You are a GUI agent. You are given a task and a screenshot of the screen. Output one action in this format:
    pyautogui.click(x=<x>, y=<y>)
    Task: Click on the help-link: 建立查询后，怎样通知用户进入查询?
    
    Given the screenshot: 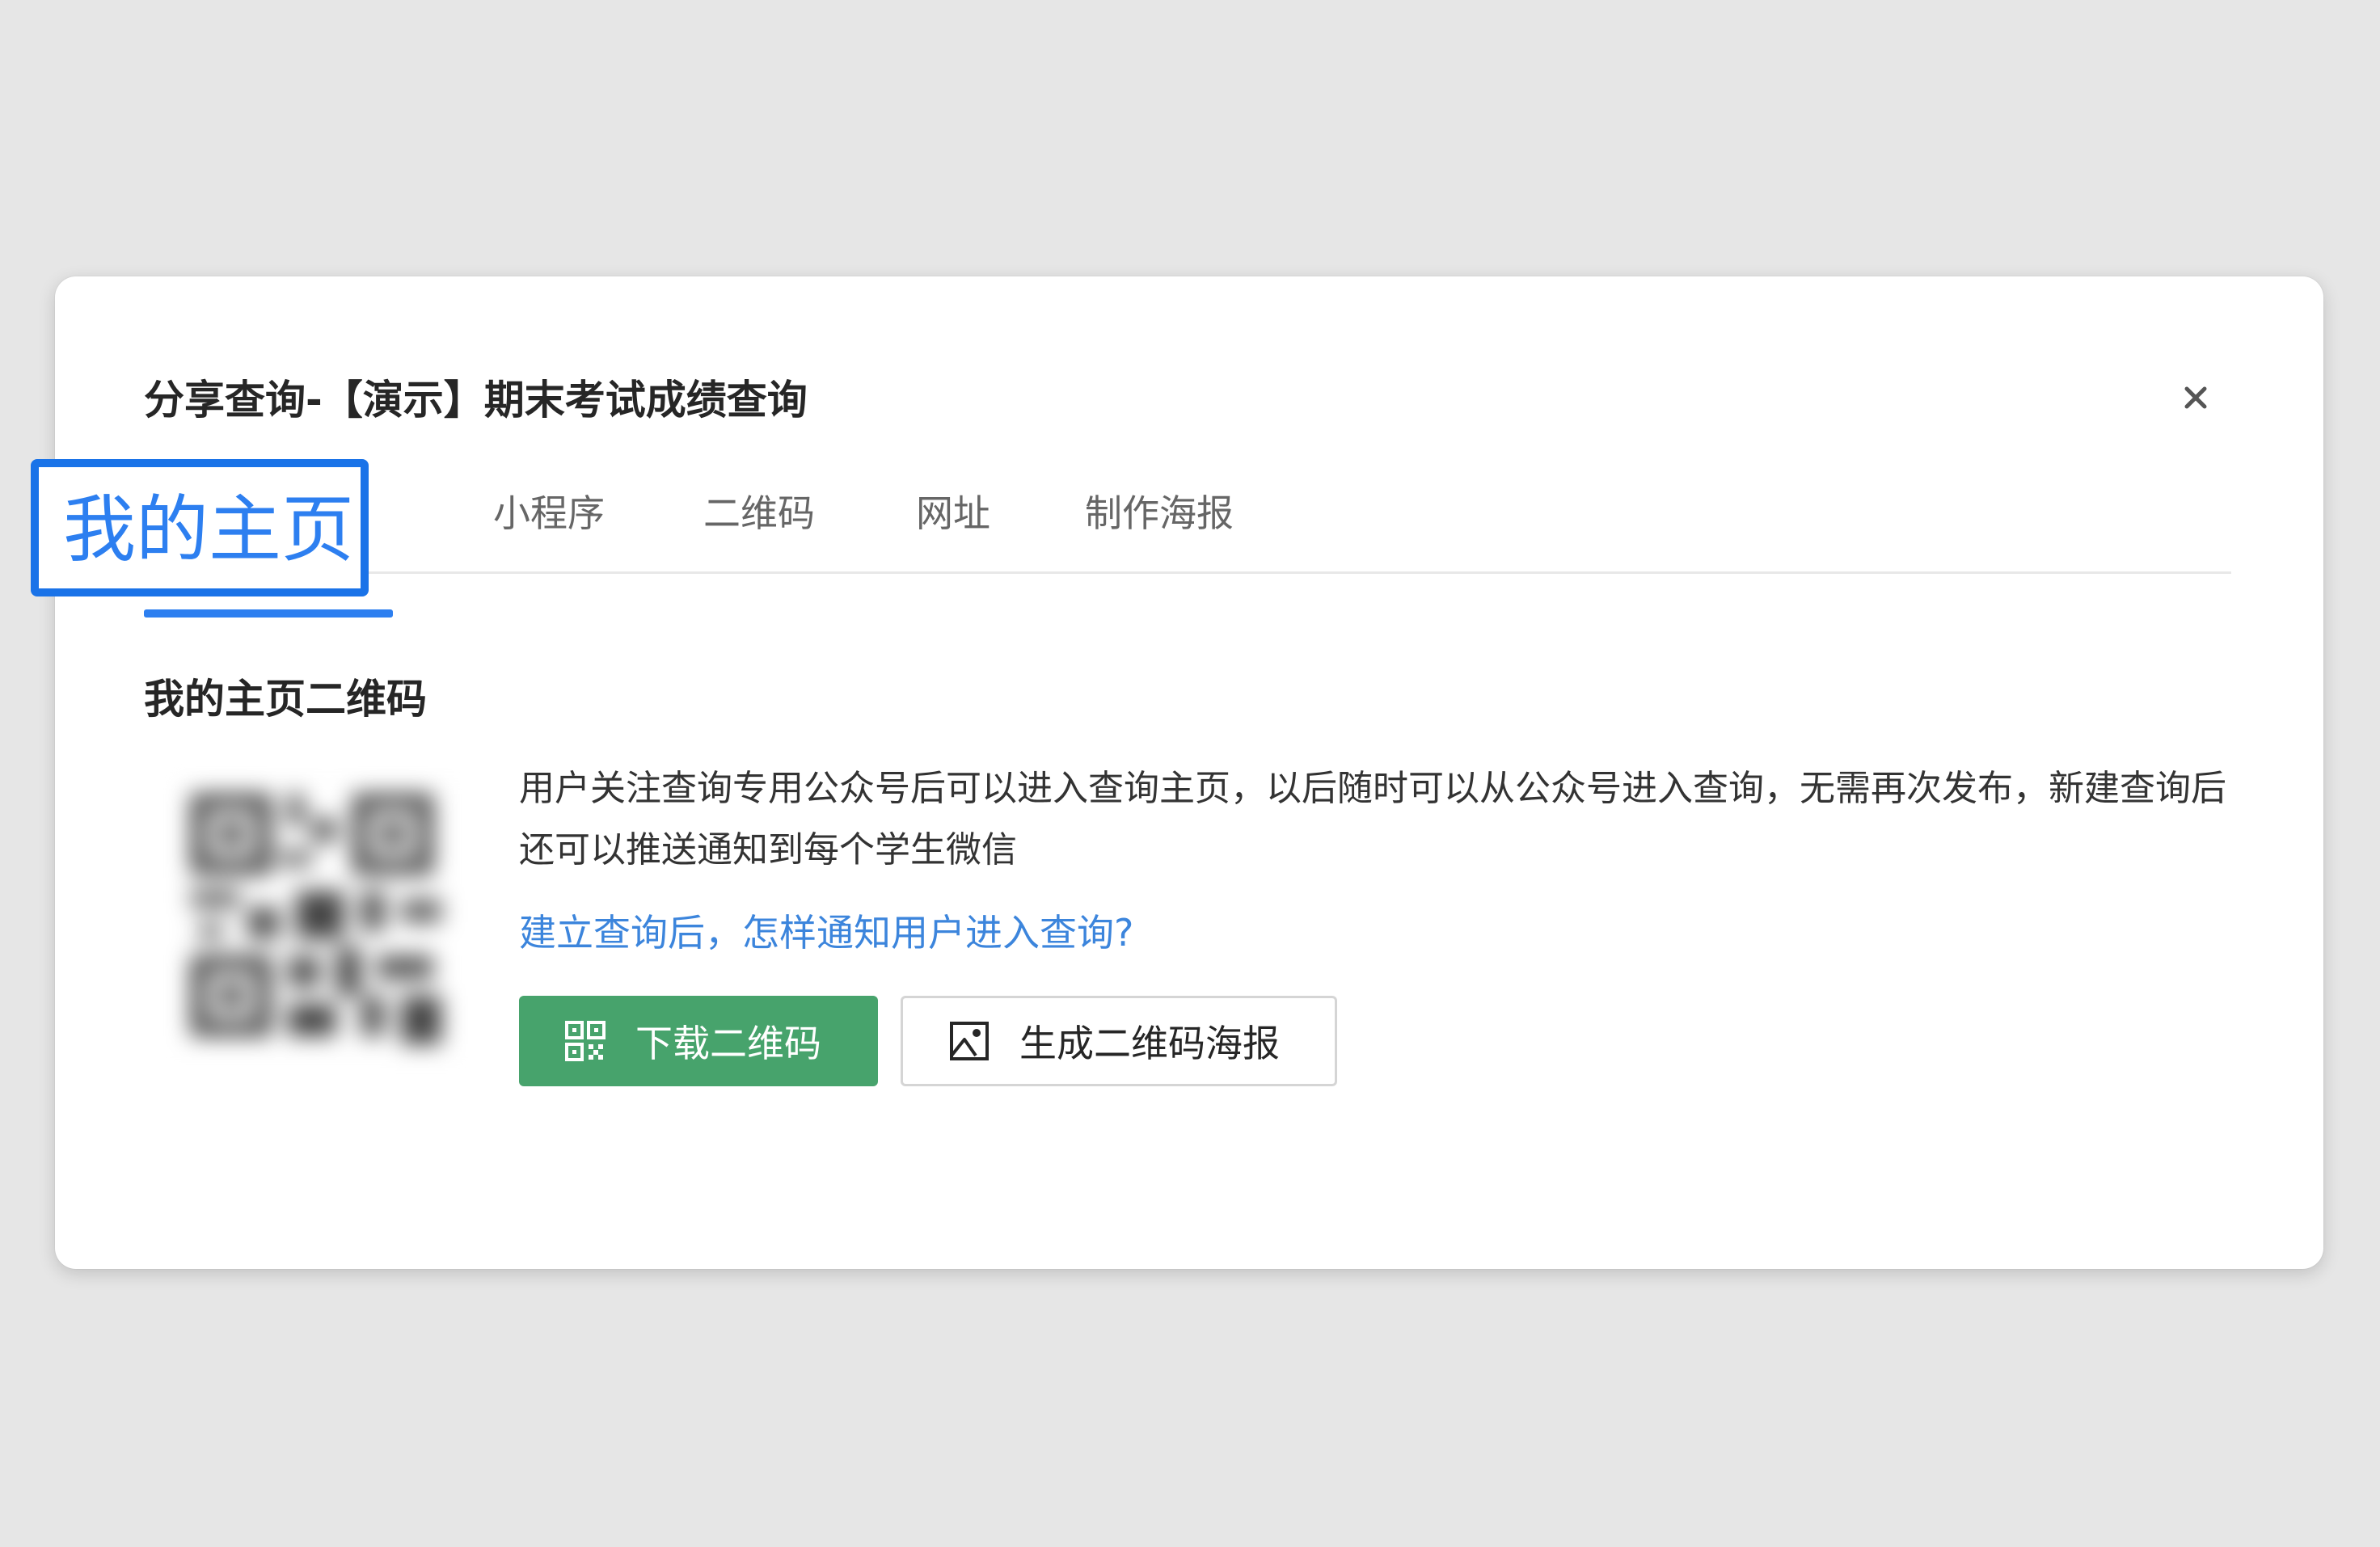 What is the action you would take?
    pyautogui.click(x=826, y=933)
    